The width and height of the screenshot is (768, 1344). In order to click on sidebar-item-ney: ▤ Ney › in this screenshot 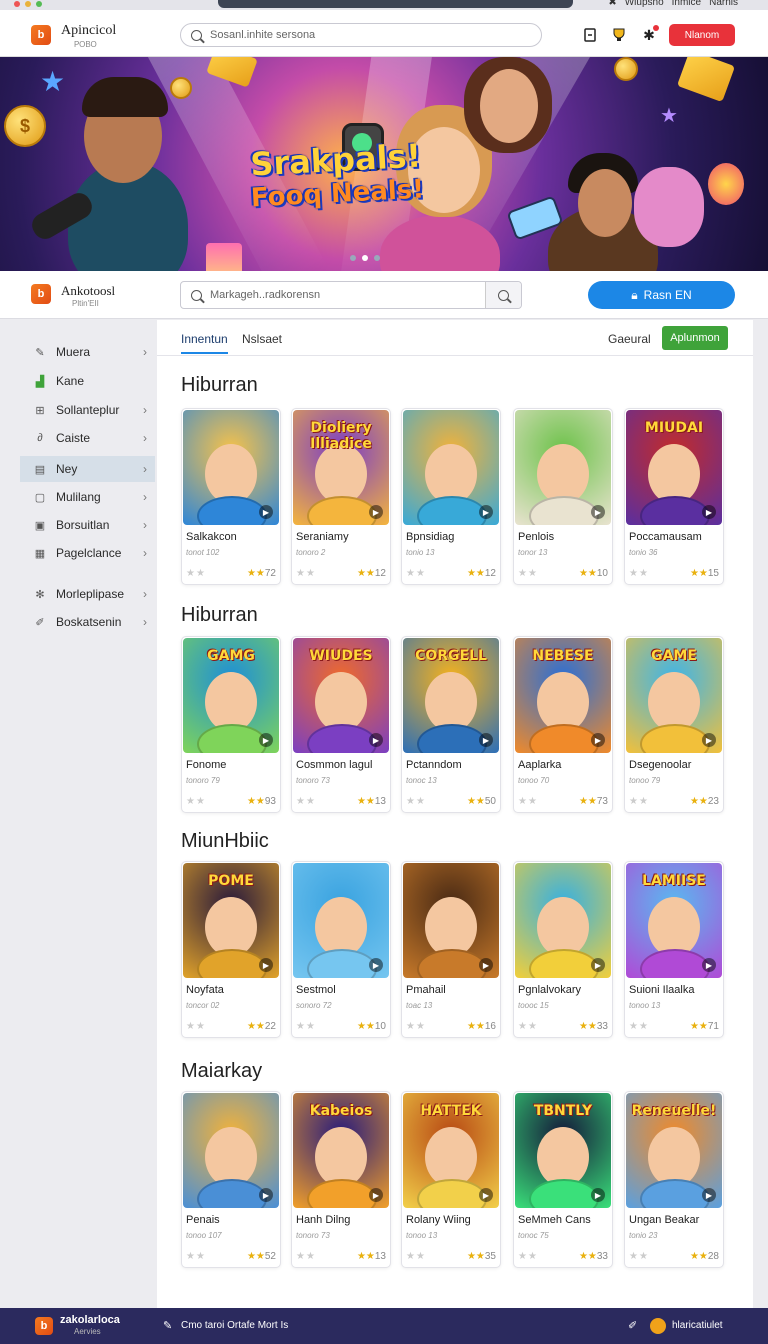, I will do `click(87, 469)`.